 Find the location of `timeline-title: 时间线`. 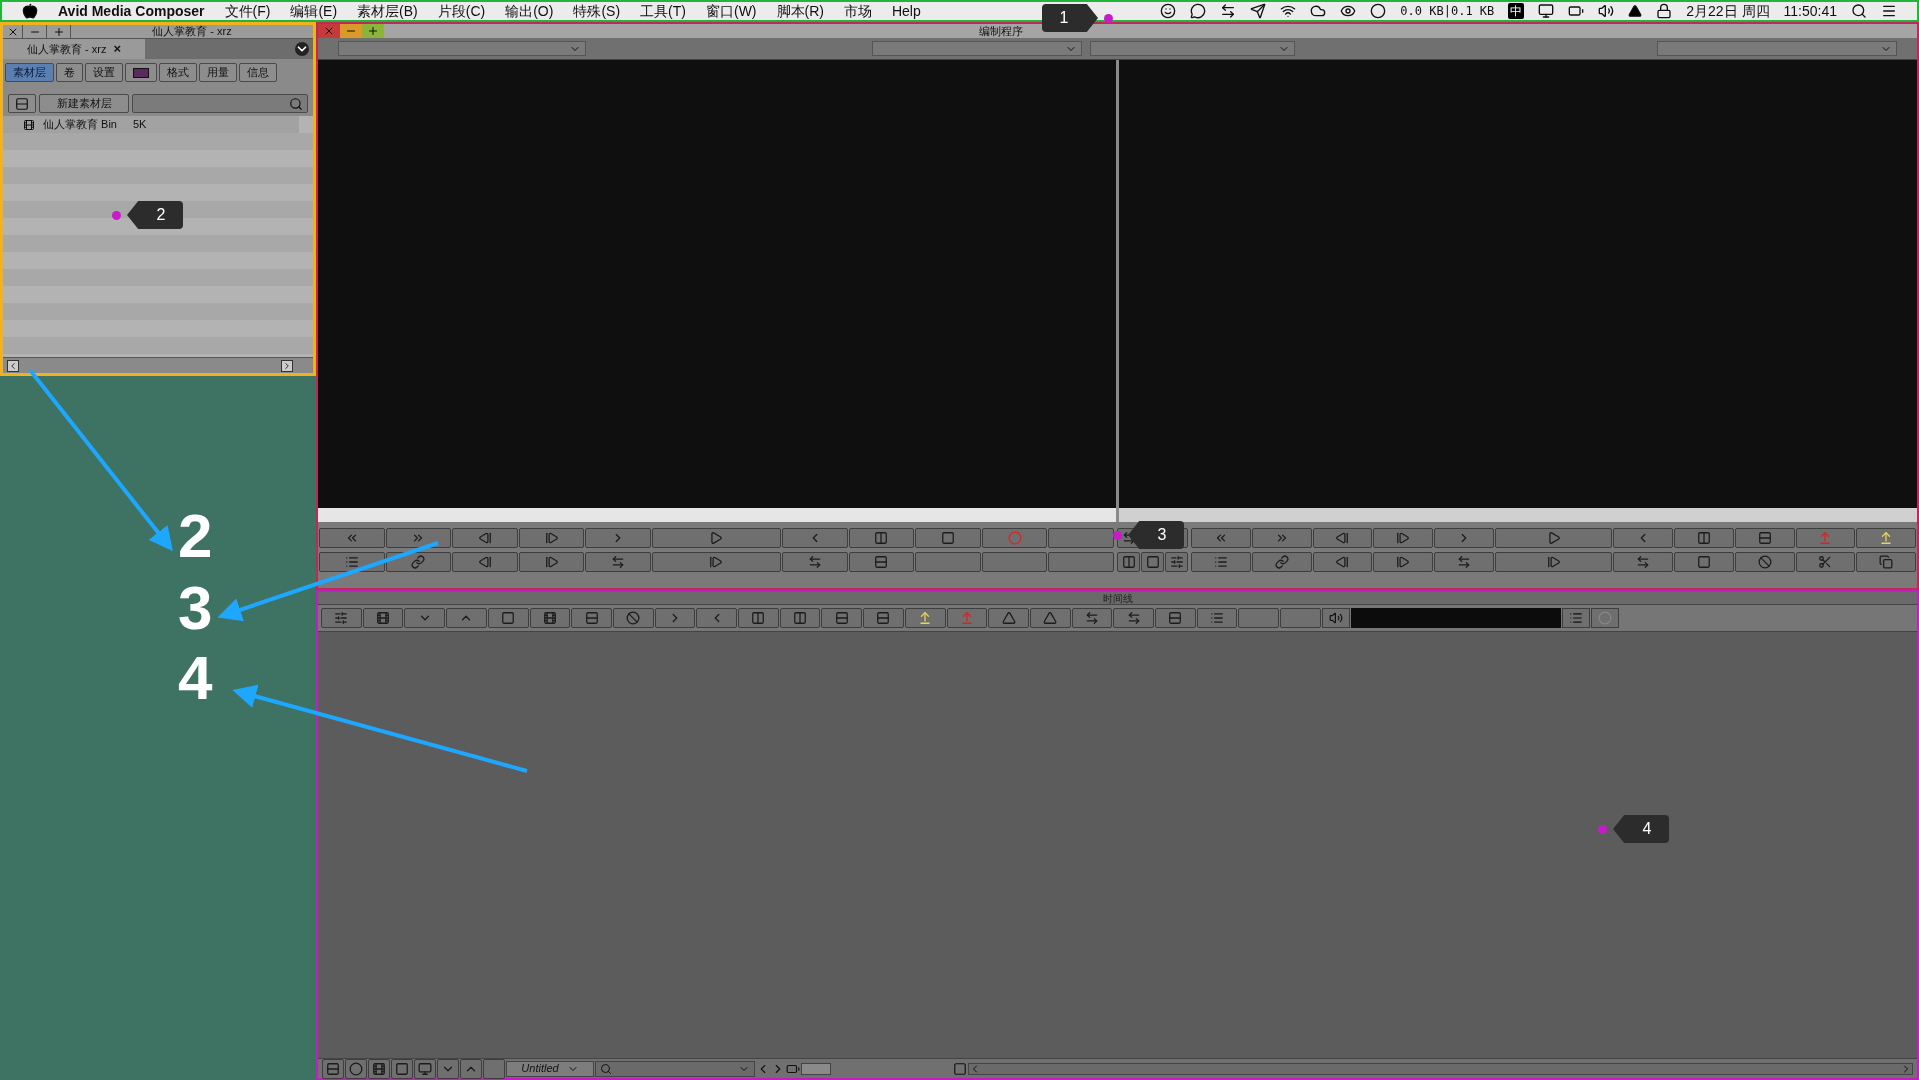

timeline-title: 时间线 is located at coordinates (1117, 598).